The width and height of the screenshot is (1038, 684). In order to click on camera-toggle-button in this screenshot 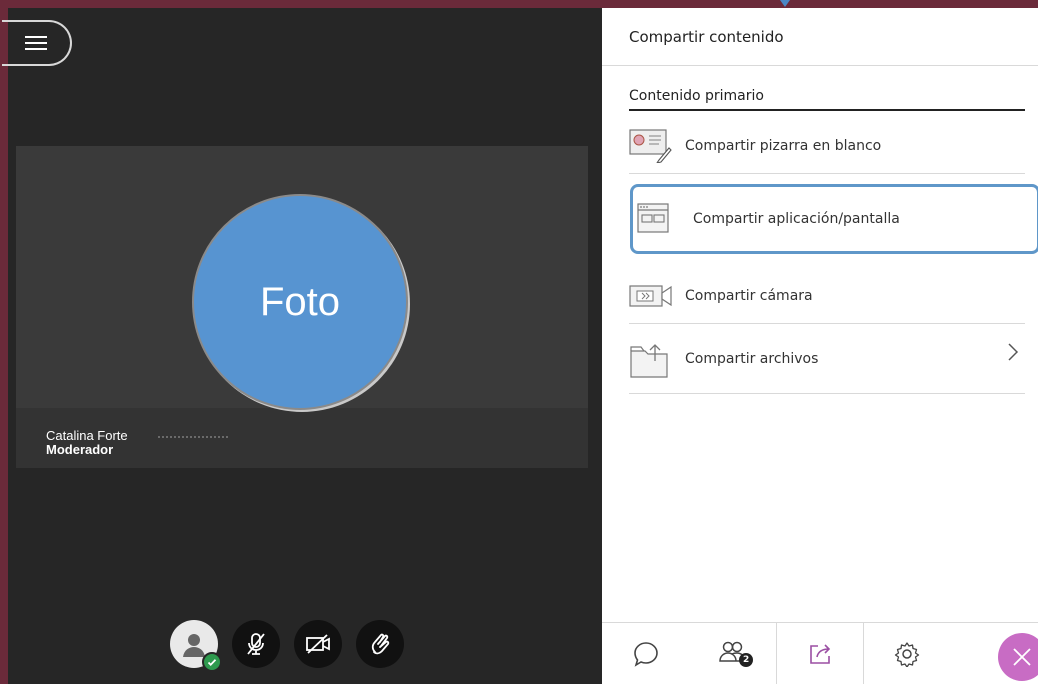, I will do `click(318, 644)`.